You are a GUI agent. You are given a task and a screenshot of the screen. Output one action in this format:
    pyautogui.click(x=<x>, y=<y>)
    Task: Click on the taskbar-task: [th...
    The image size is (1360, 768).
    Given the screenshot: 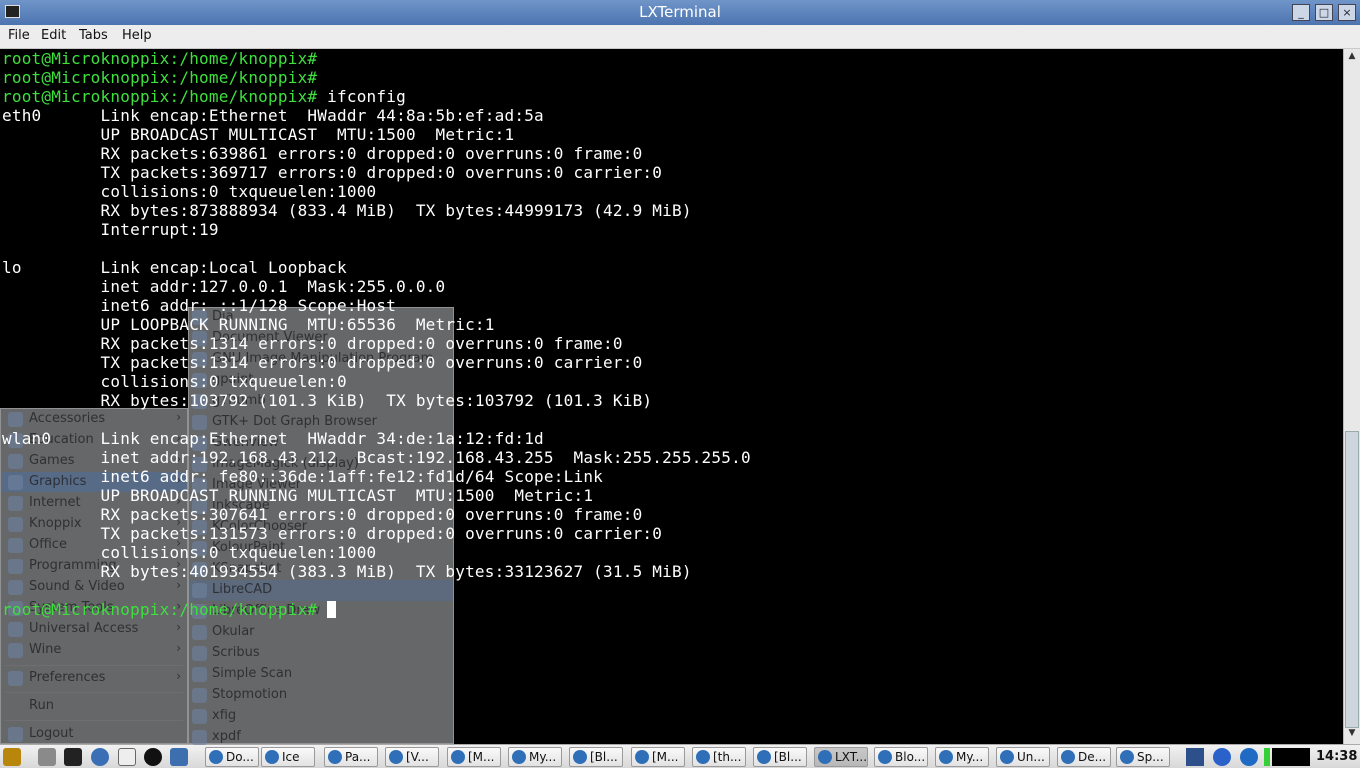 What is the action you would take?
    pyautogui.click(x=719, y=757)
    